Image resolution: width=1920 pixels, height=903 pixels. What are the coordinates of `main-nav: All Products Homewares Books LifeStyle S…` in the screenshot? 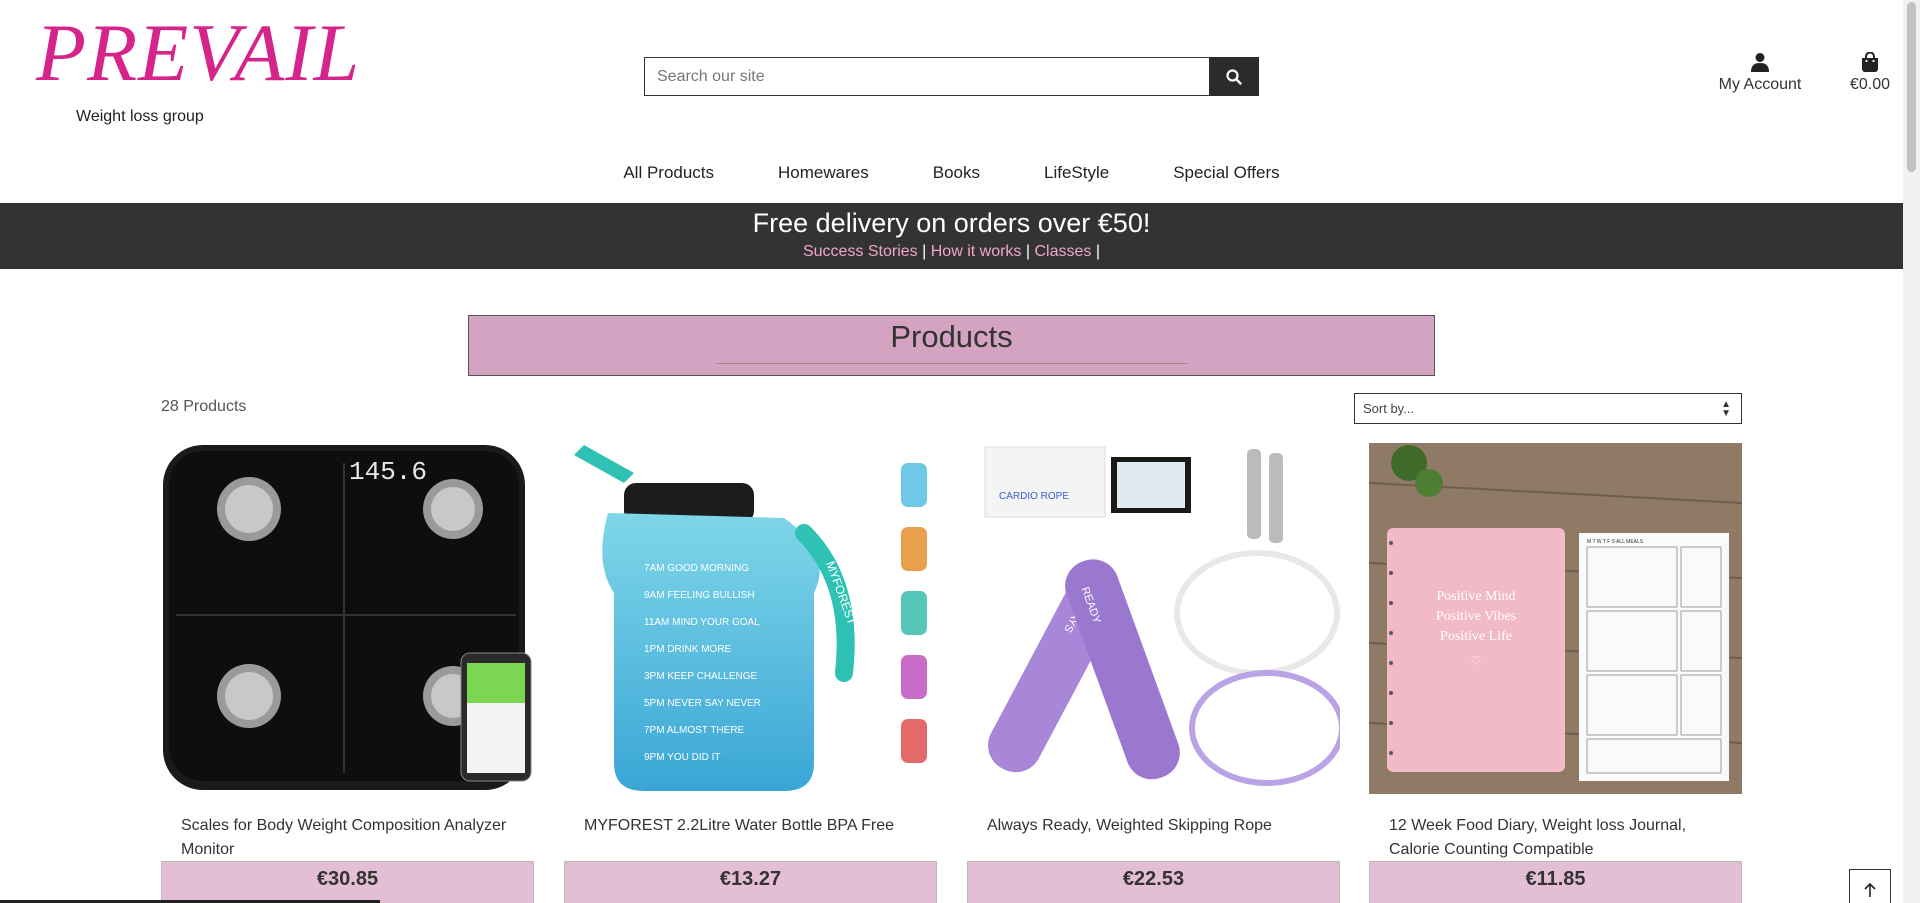 It's located at (951, 173).